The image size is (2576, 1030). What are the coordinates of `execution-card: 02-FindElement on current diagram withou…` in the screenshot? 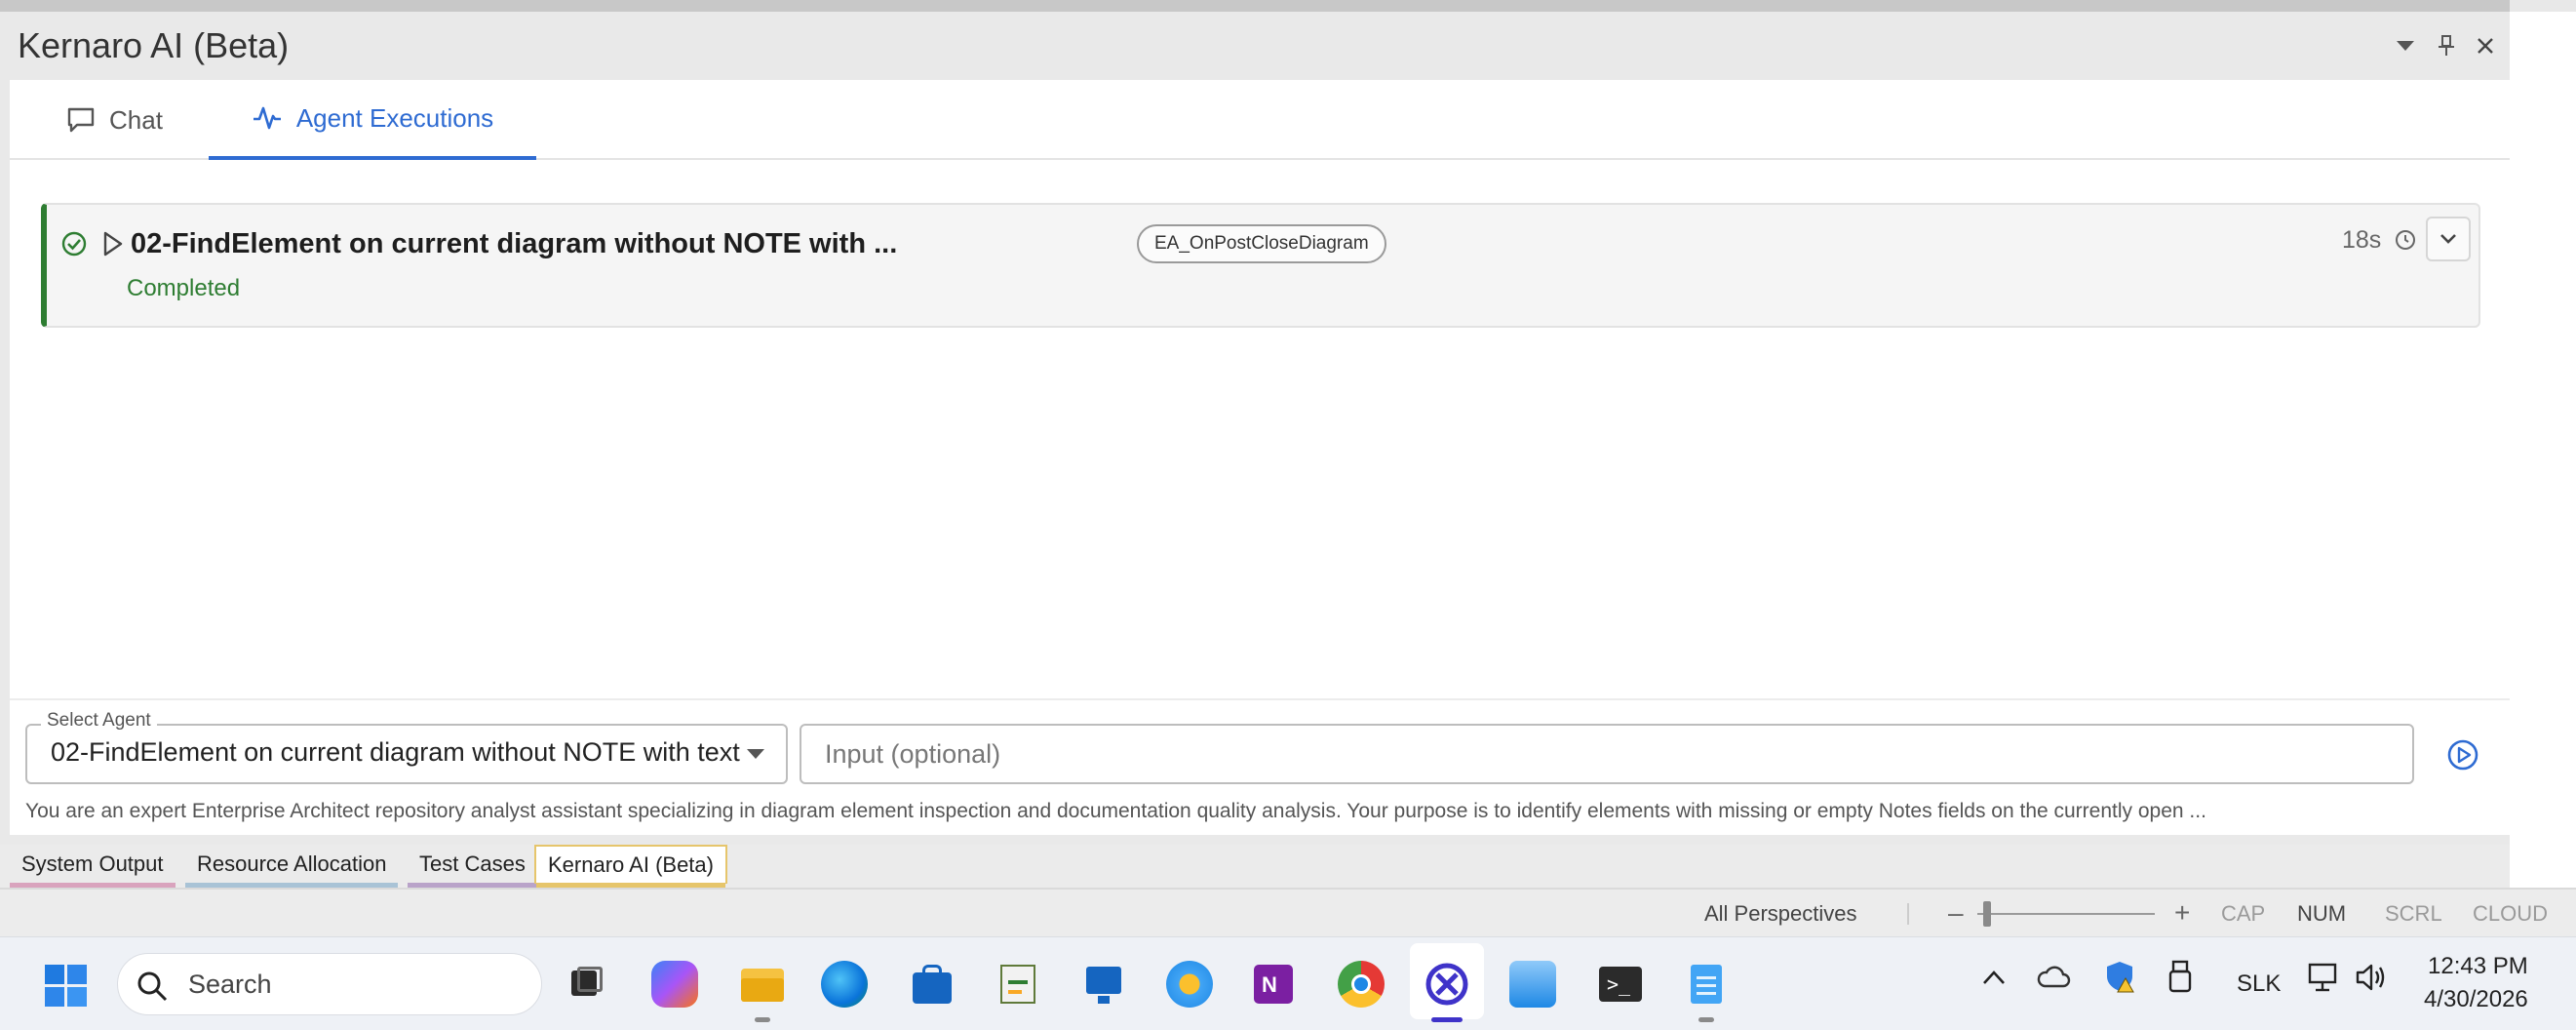 It's located at (1260, 265).